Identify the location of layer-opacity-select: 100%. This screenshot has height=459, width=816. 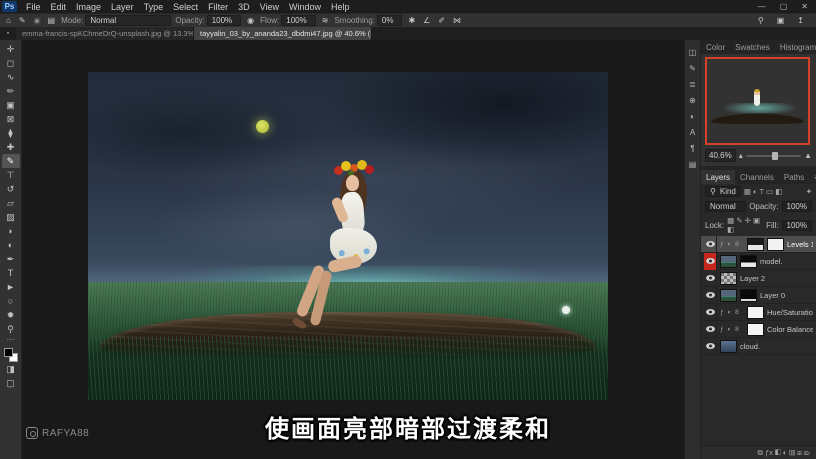
(796, 206).